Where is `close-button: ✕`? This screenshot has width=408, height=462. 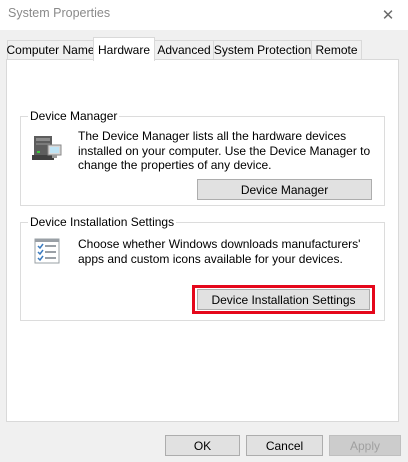
close-button: ✕ is located at coordinates (388, 15).